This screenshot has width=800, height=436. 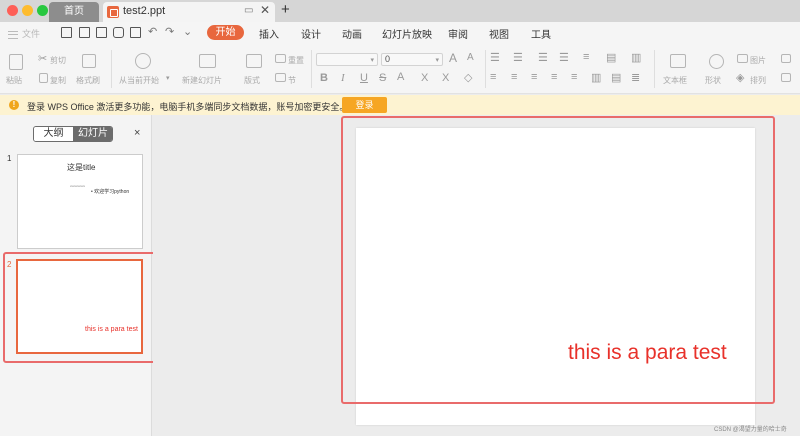 What do you see at coordinates (66, 32) in the screenshot?
I see `folder-icon` at bounding box center [66, 32].